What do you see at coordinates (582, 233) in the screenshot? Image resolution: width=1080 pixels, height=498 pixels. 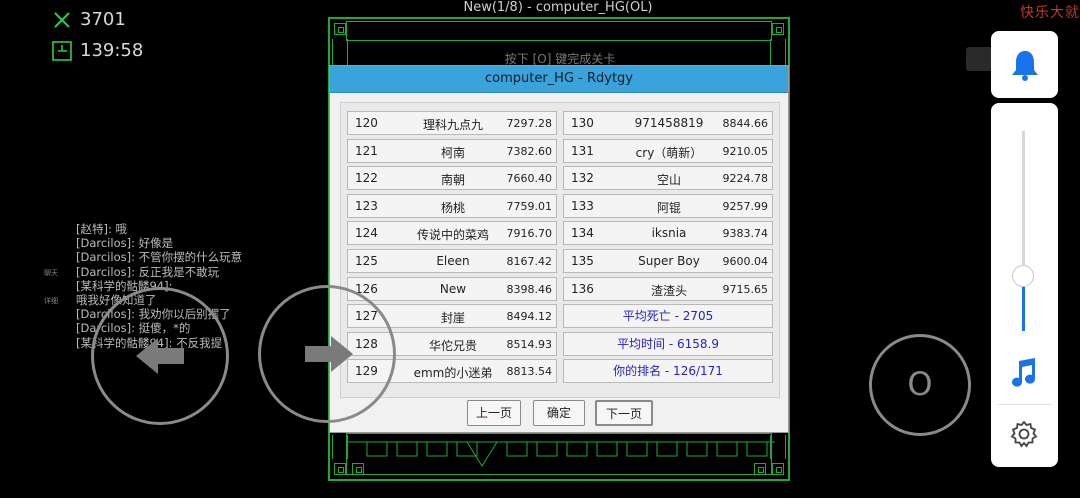 I see `rank: 134` at bounding box center [582, 233].